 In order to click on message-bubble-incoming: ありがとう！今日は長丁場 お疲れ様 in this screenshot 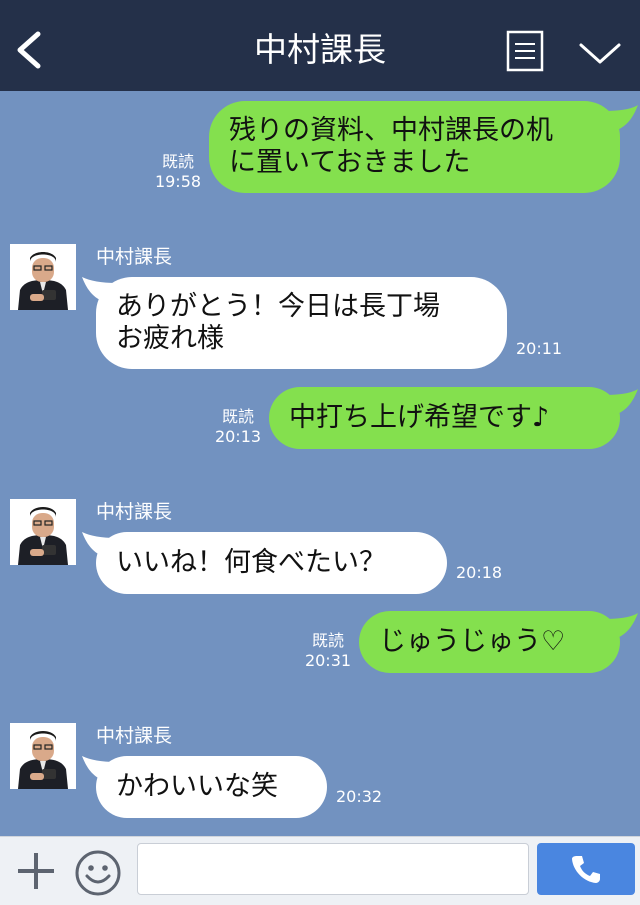, I will do `click(301, 323)`.